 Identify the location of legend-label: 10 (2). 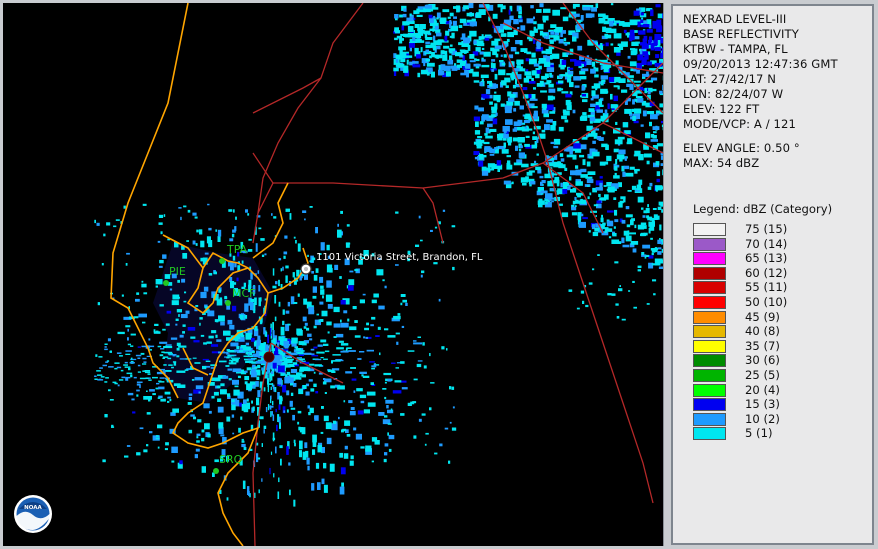
(762, 418).